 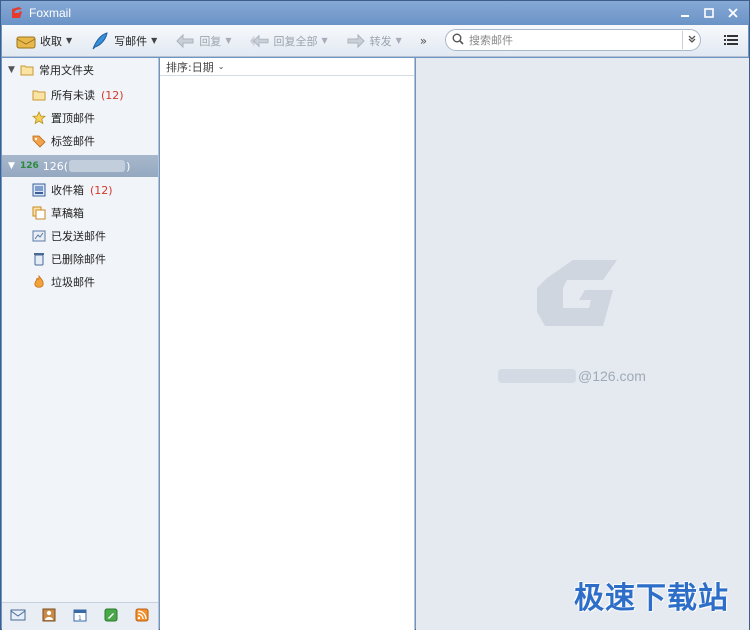 I want to click on receive-button: 收取 ▼, so click(x=44, y=41).